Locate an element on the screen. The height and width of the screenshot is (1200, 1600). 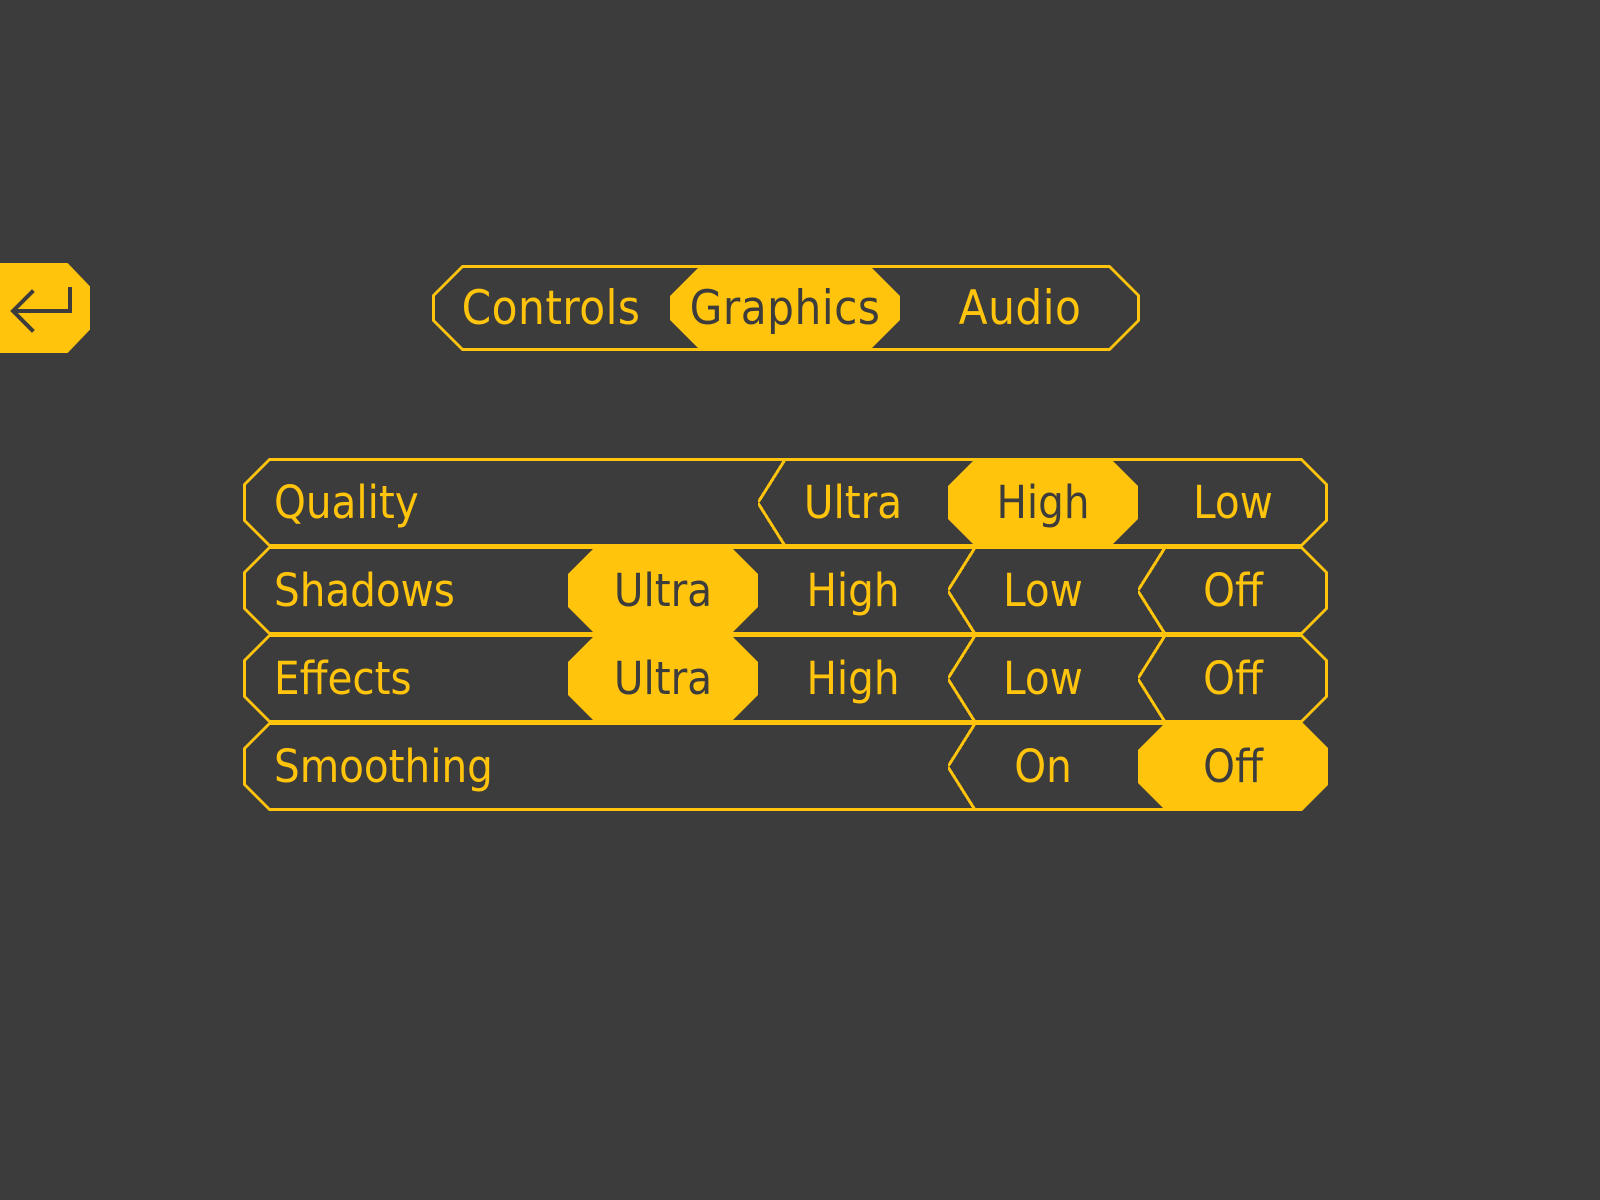
tab-audio-label: Audio is located at coordinates (1020, 308).